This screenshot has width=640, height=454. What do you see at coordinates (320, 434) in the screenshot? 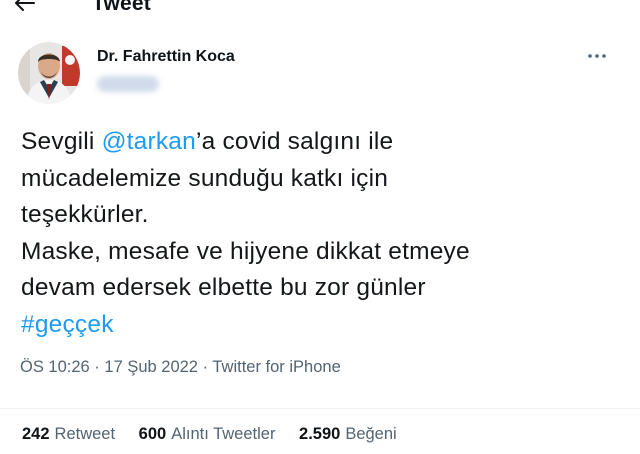
I see `likes-count: 2.590` at bounding box center [320, 434].